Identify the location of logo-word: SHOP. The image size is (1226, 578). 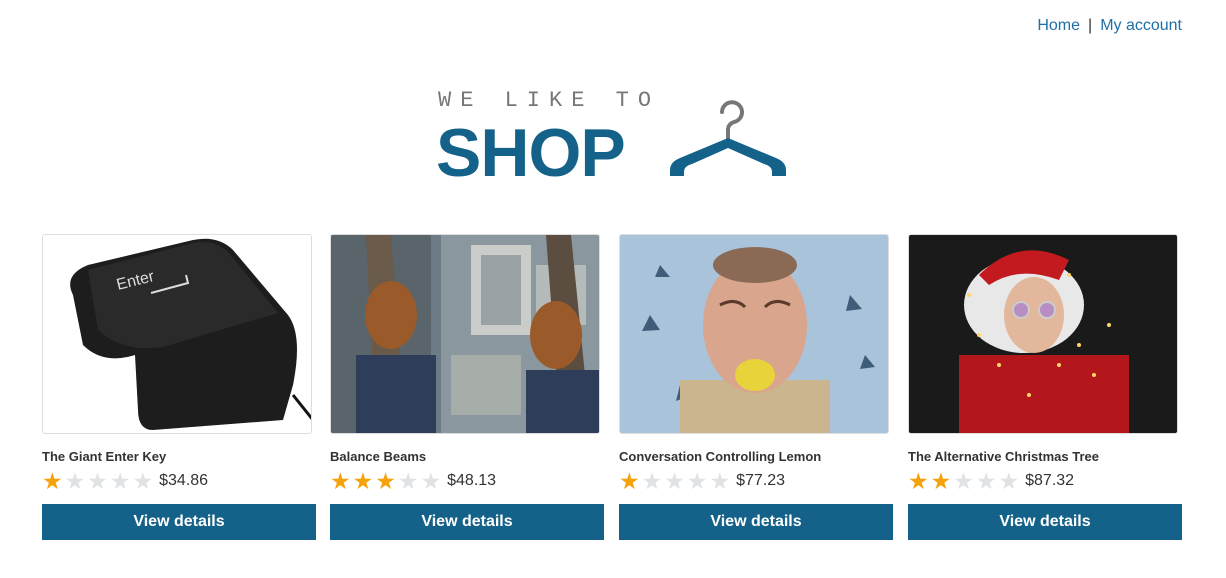
(531, 153).